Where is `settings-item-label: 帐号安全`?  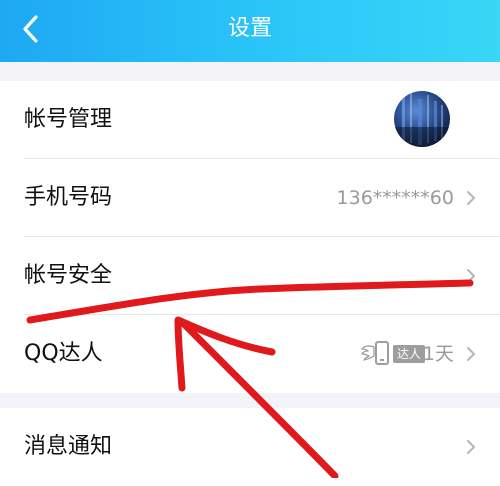
settings-item-label: 帐号安全 is located at coordinates (68, 275).